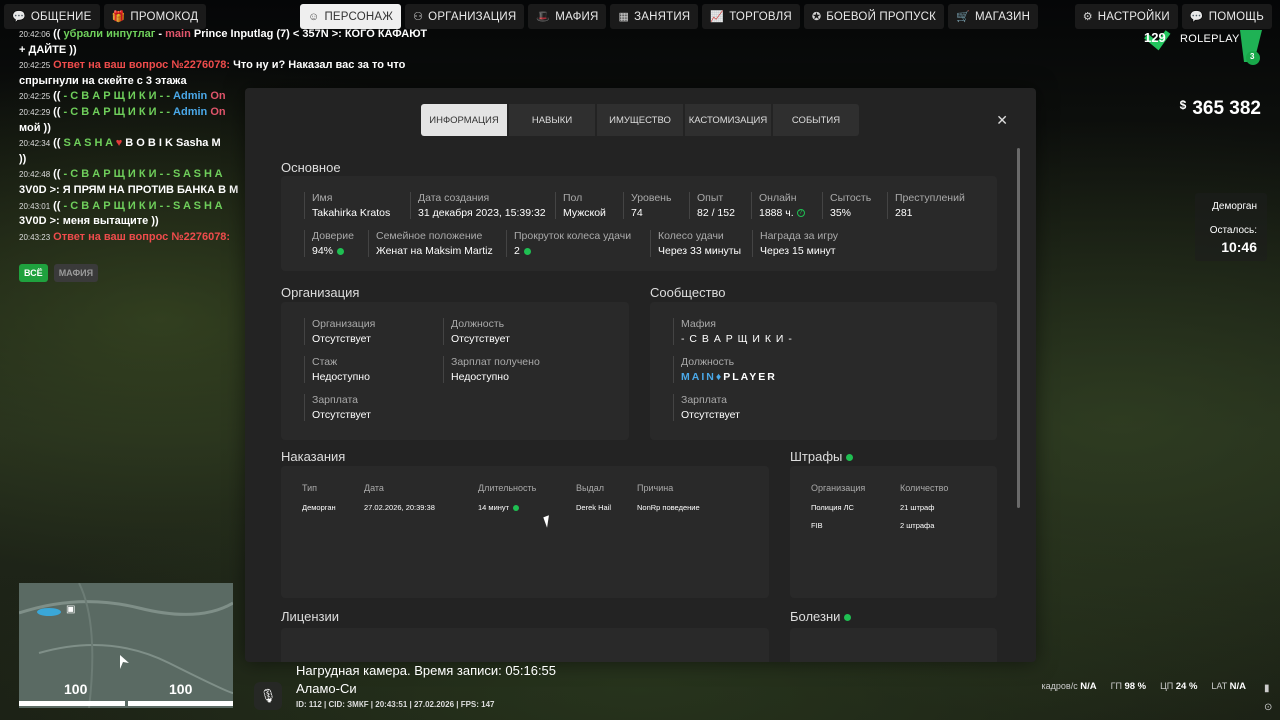  Describe the element at coordinates (35, 127) in the screenshot. I see `chat-message-part: мой ))` at that location.